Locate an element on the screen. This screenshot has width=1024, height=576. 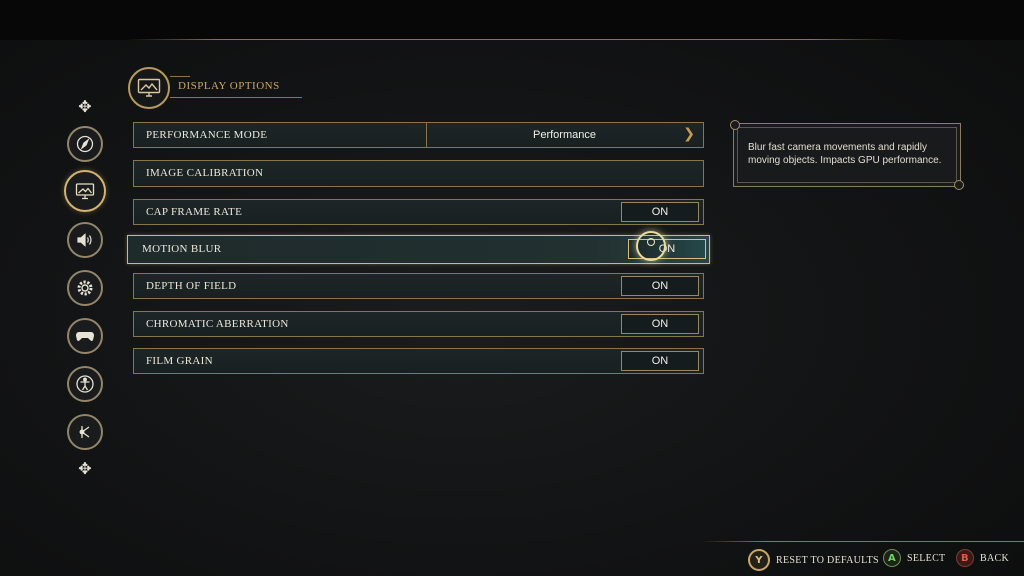
select-label: SELECT is located at coordinates (926, 558).